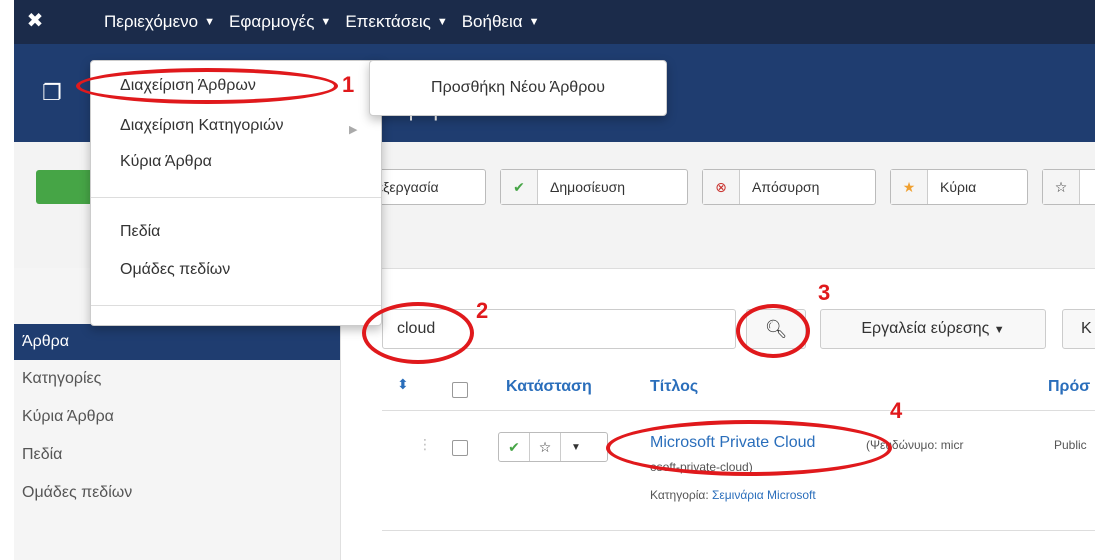 Image resolution: width=1095 pixels, height=560 pixels. Describe the element at coordinates (68, 417) in the screenshot. I see `sidebar-item-featured: Κύρια Άρθρα` at that location.